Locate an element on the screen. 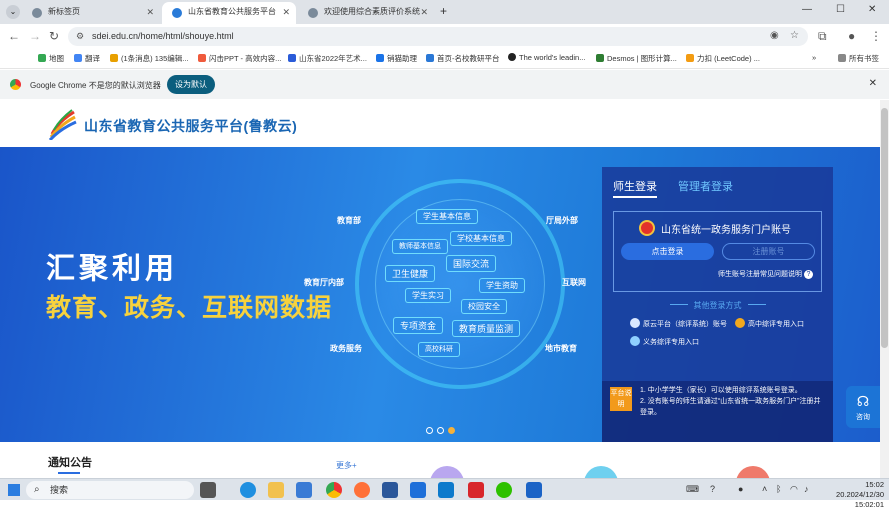 The height and width of the screenshot is (510, 889). bookmark-star-icon: ☆ is located at coordinates (794, 35).